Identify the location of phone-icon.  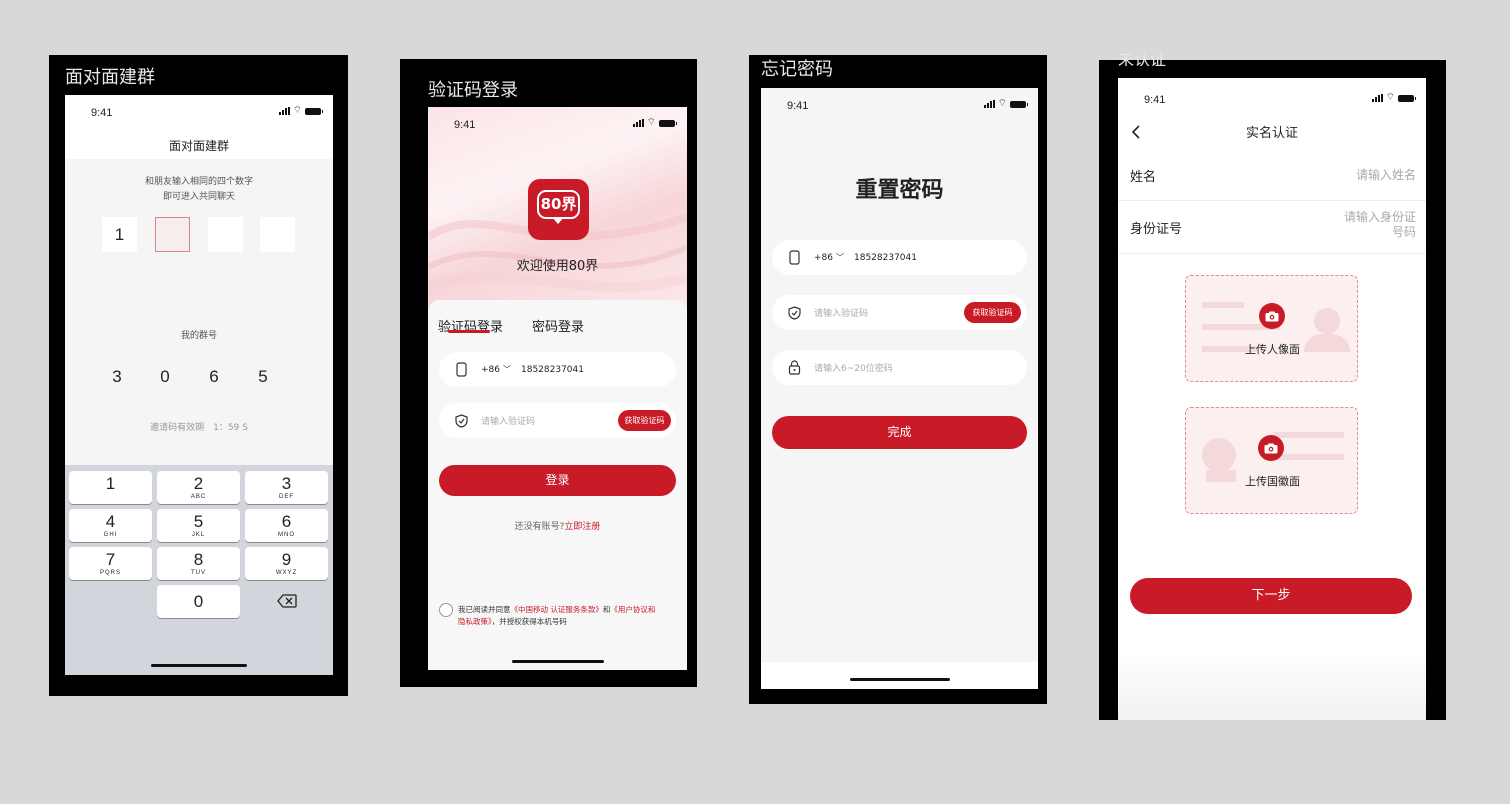
(461, 370).